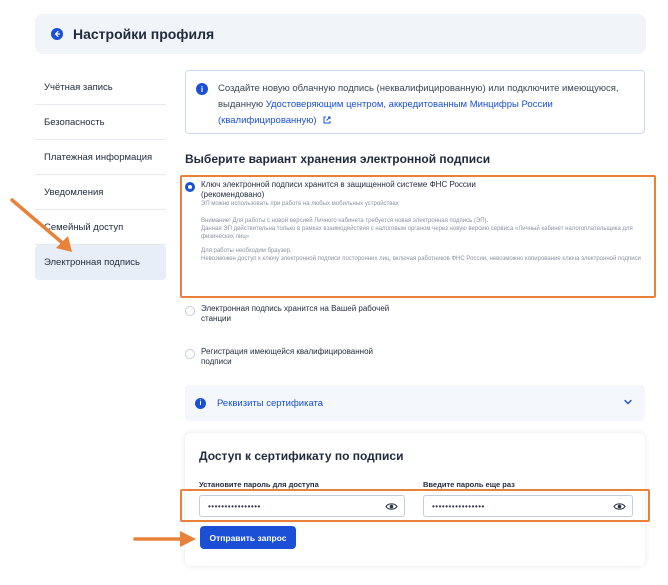  What do you see at coordinates (340, 34) in the screenshot?
I see `page-header: Настройки профиля` at bounding box center [340, 34].